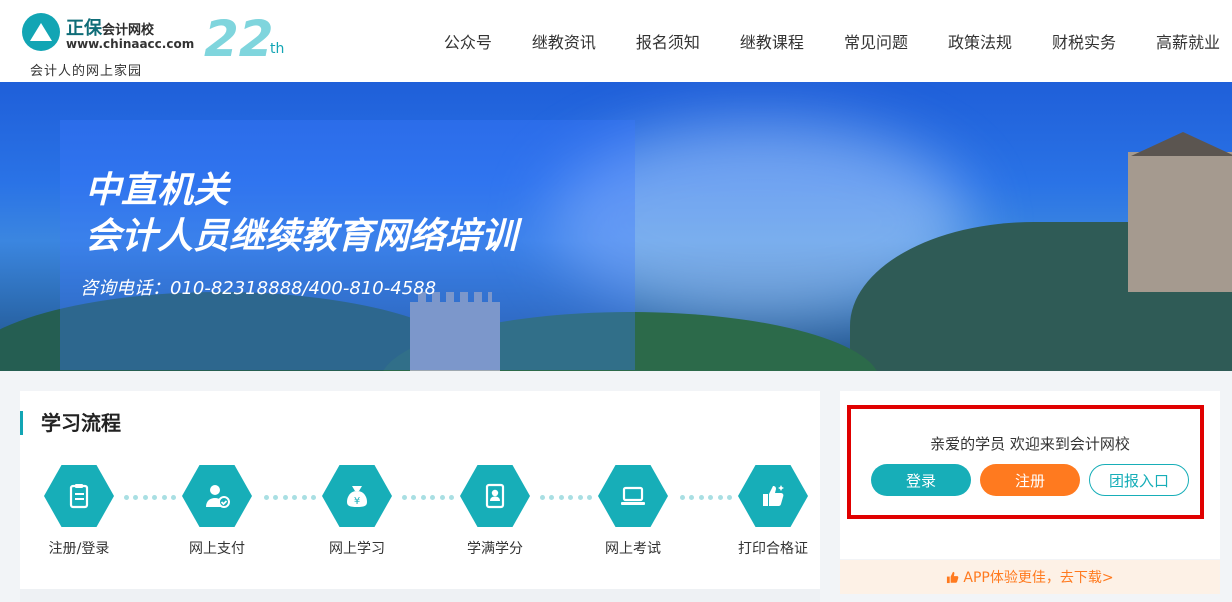 This screenshot has width=1232, height=602. I want to click on nav-item-registration-notice: 报名须知, so click(668, 41).